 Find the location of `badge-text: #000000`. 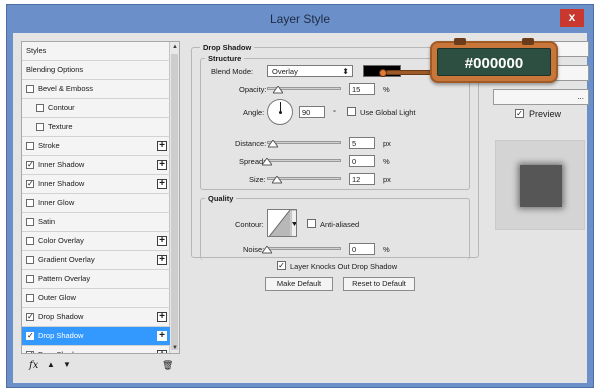

badge-text: #000000 is located at coordinates (494, 62).